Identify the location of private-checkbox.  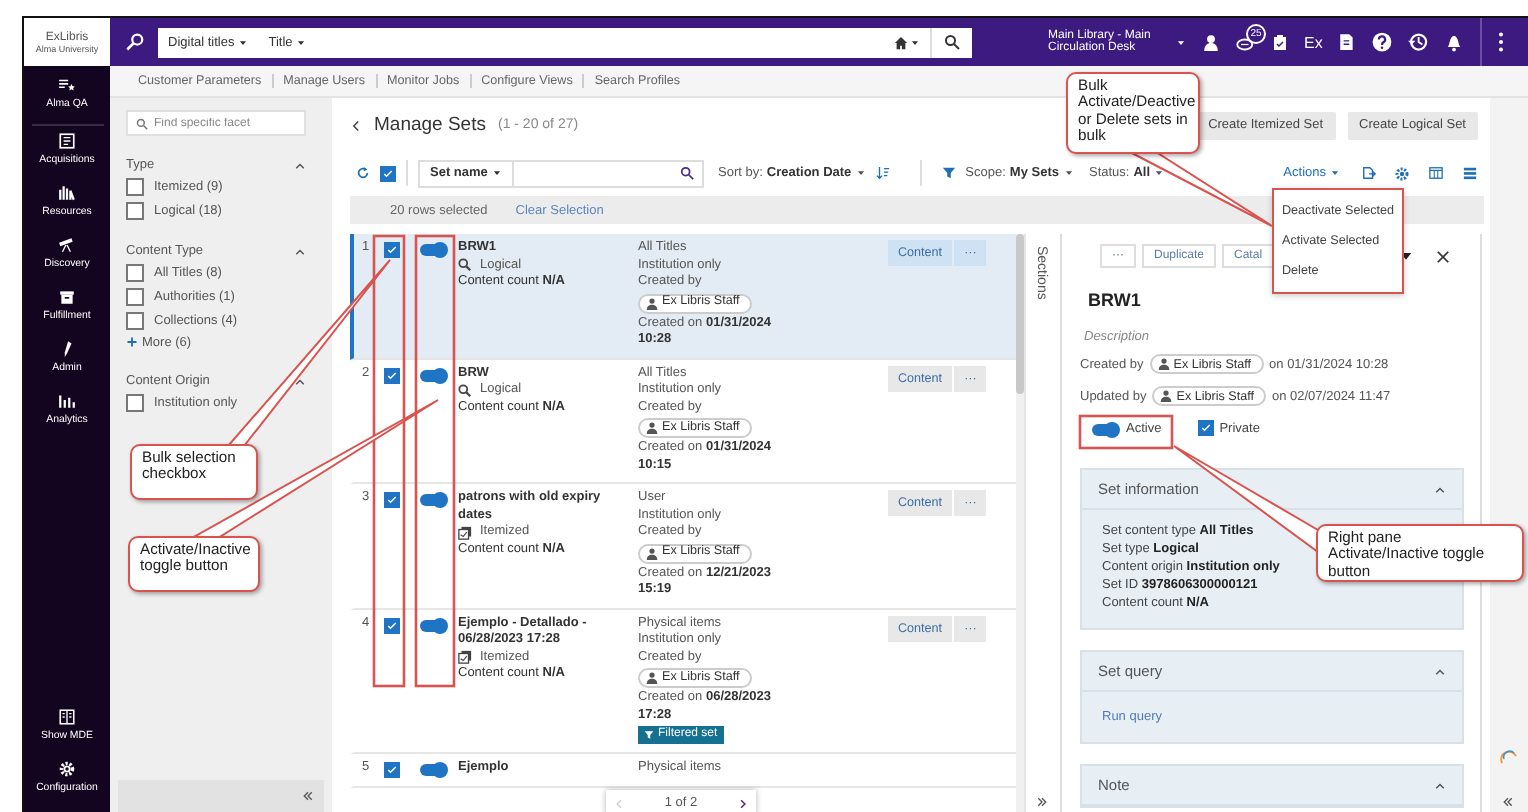
(1205, 428).